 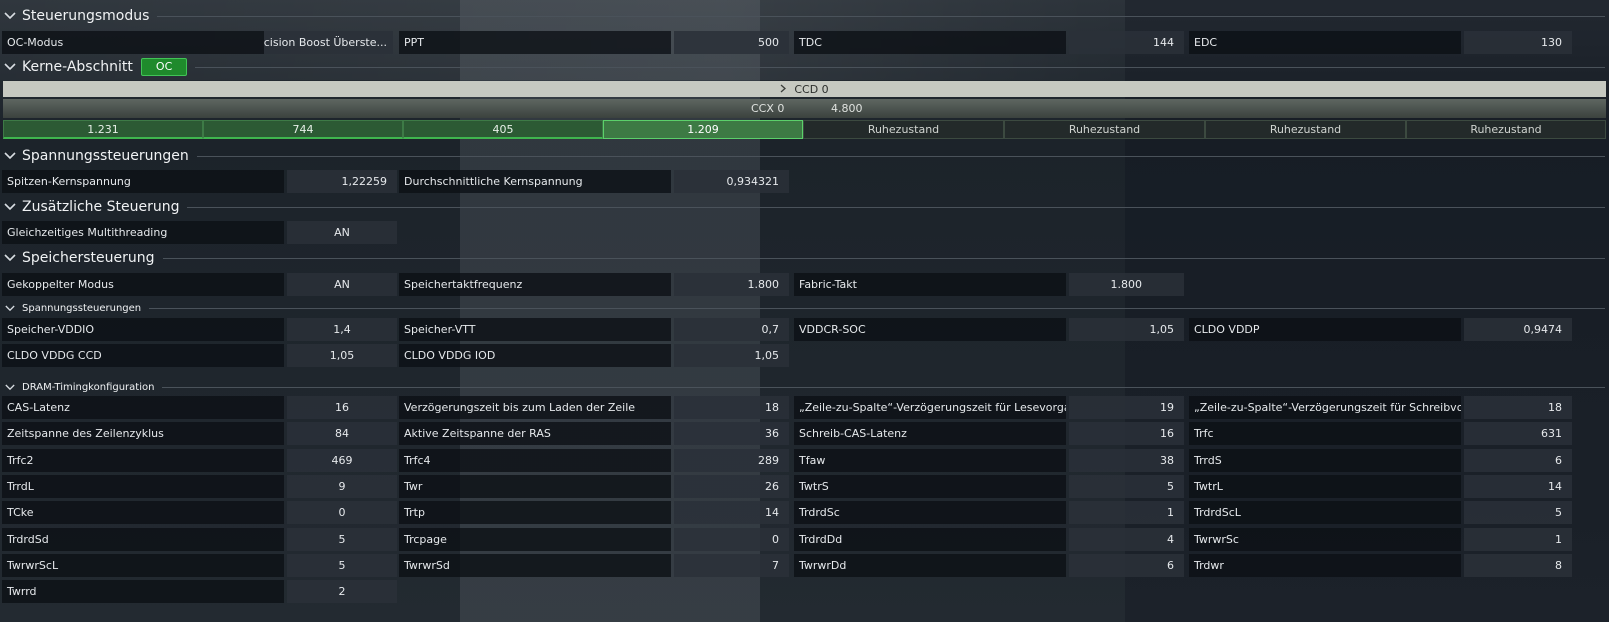 What do you see at coordinates (199, 434) in the screenshot?
I see `dram-timing-field: Zeitspanne des Zeilenzyklus 84` at bounding box center [199, 434].